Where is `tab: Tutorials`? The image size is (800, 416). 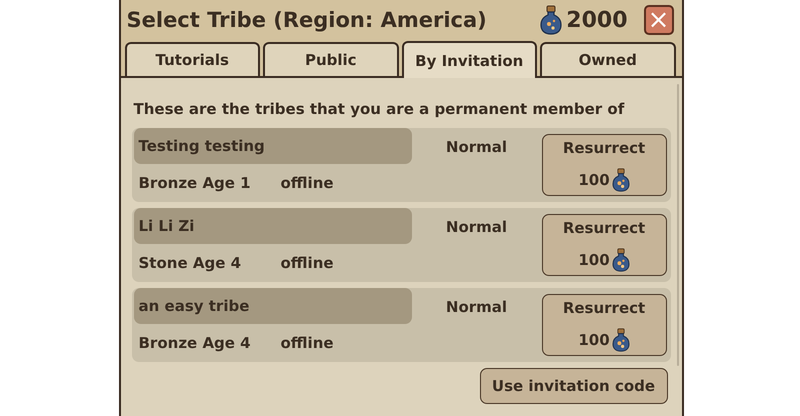 tab: Tutorials is located at coordinates (192, 59).